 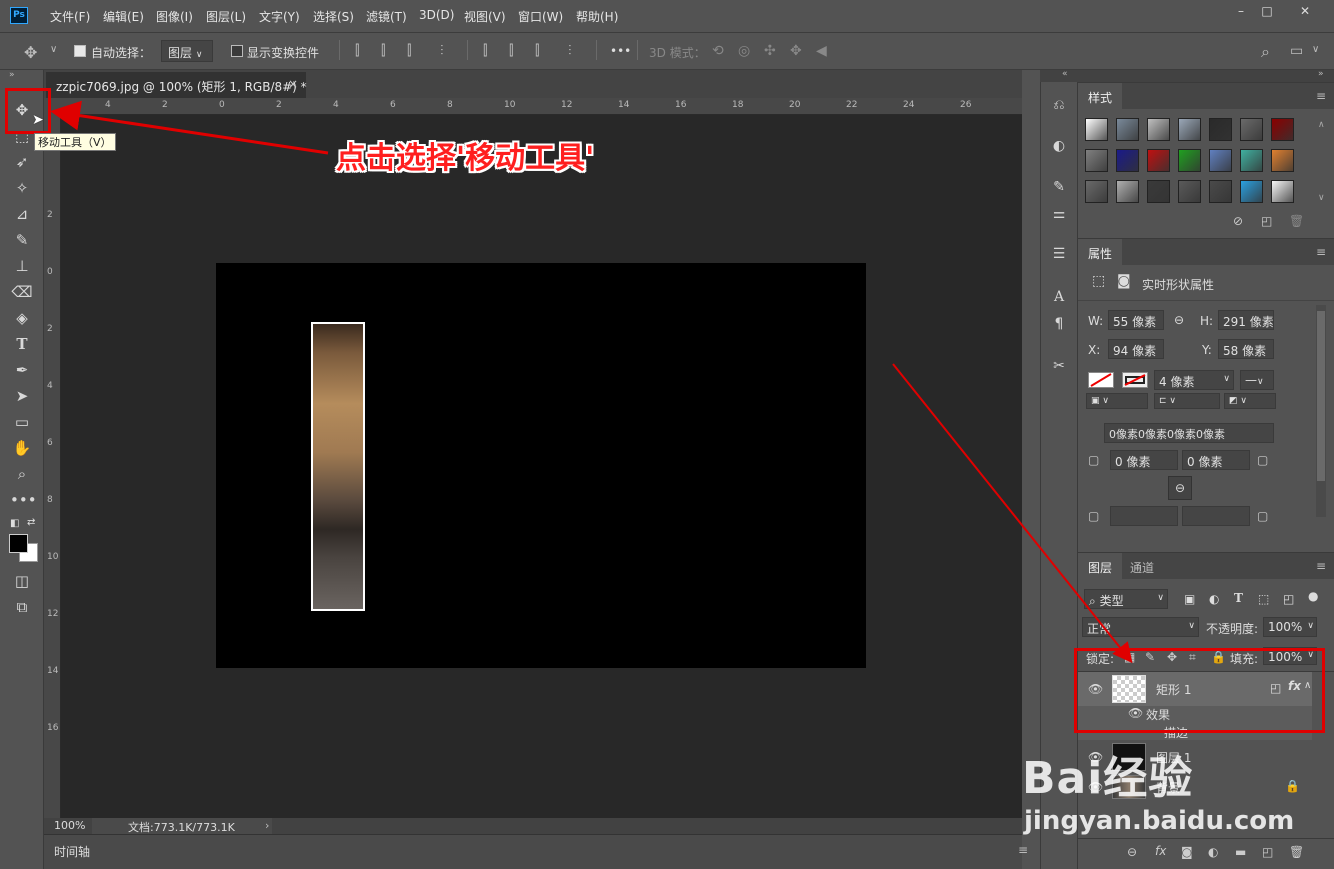 I want to click on baidu-watermark: Bai经验, so click(x=1108, y=778).